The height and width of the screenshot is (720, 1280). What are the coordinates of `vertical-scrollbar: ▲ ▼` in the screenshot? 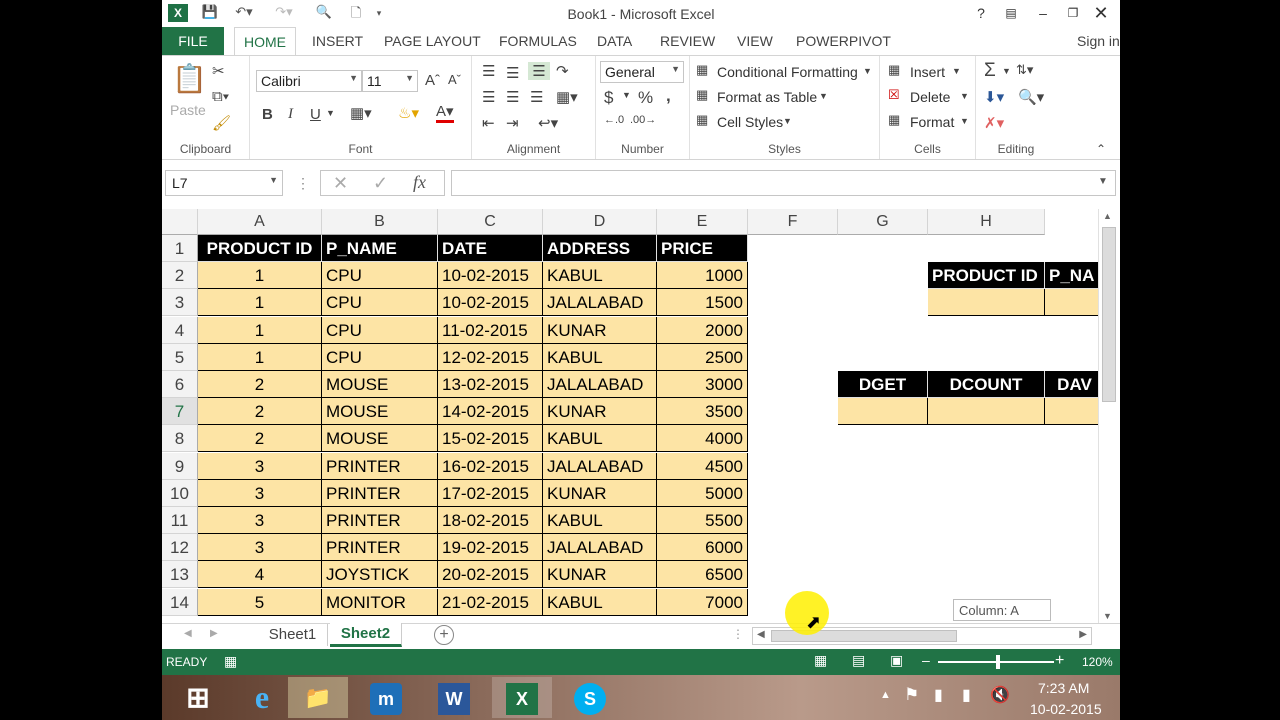 It's located at (1108, 416).